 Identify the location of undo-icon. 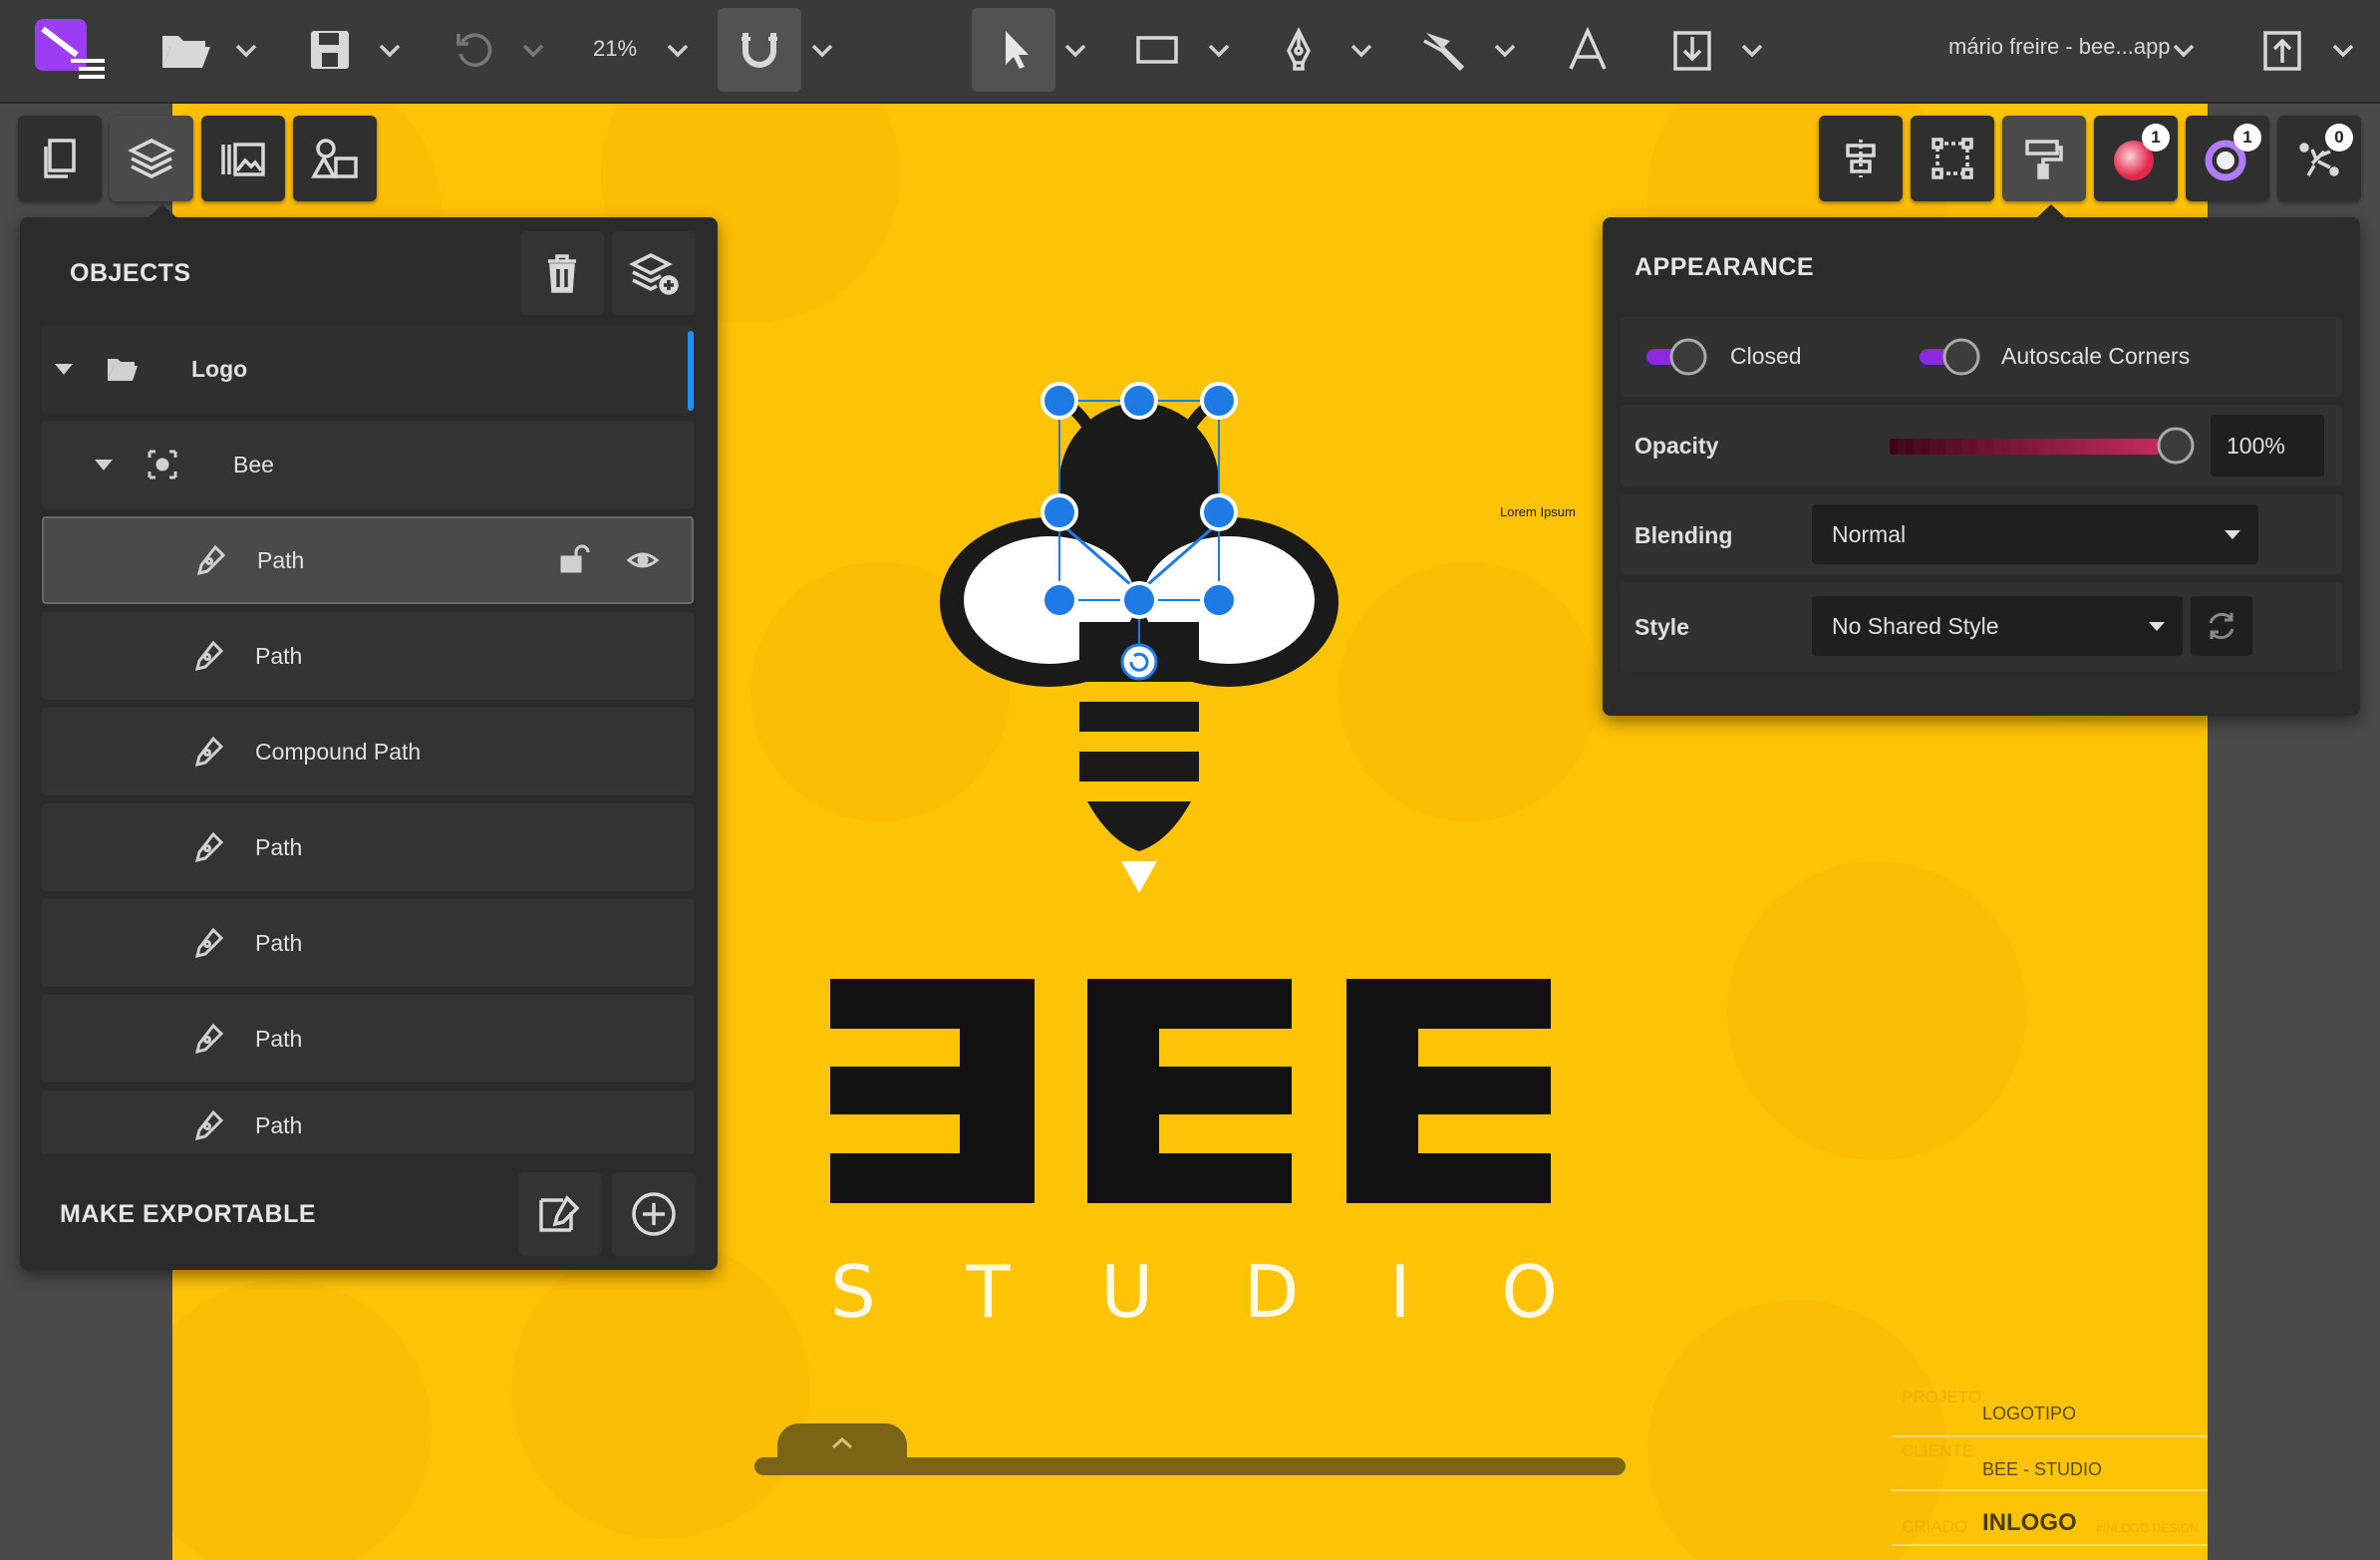
(475, 50).